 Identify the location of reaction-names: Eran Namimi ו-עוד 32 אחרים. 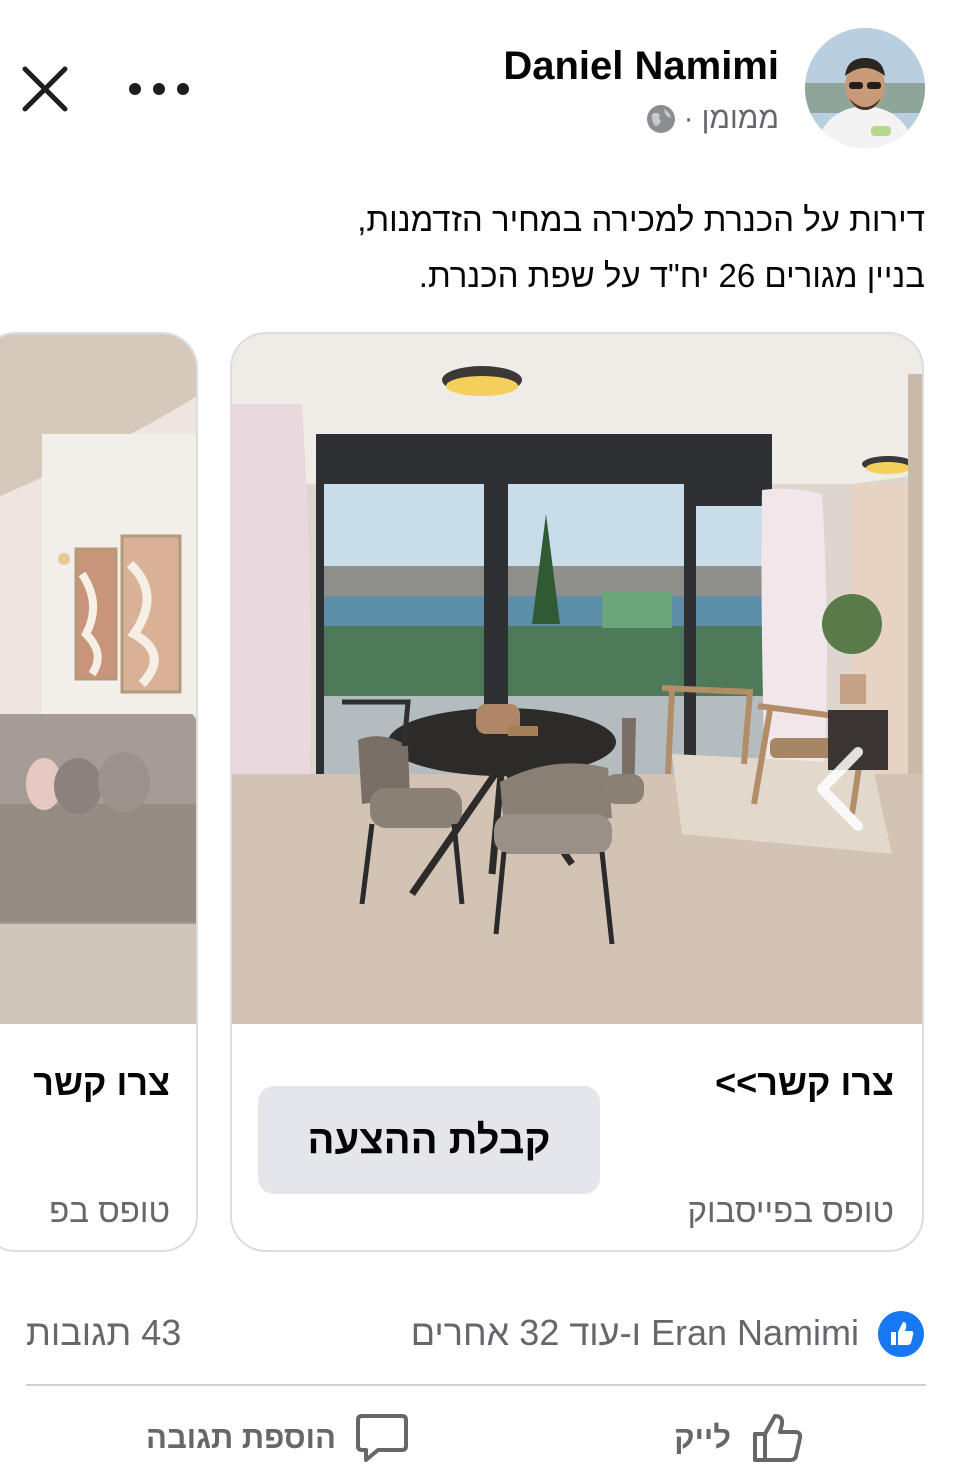
(635, 1333).